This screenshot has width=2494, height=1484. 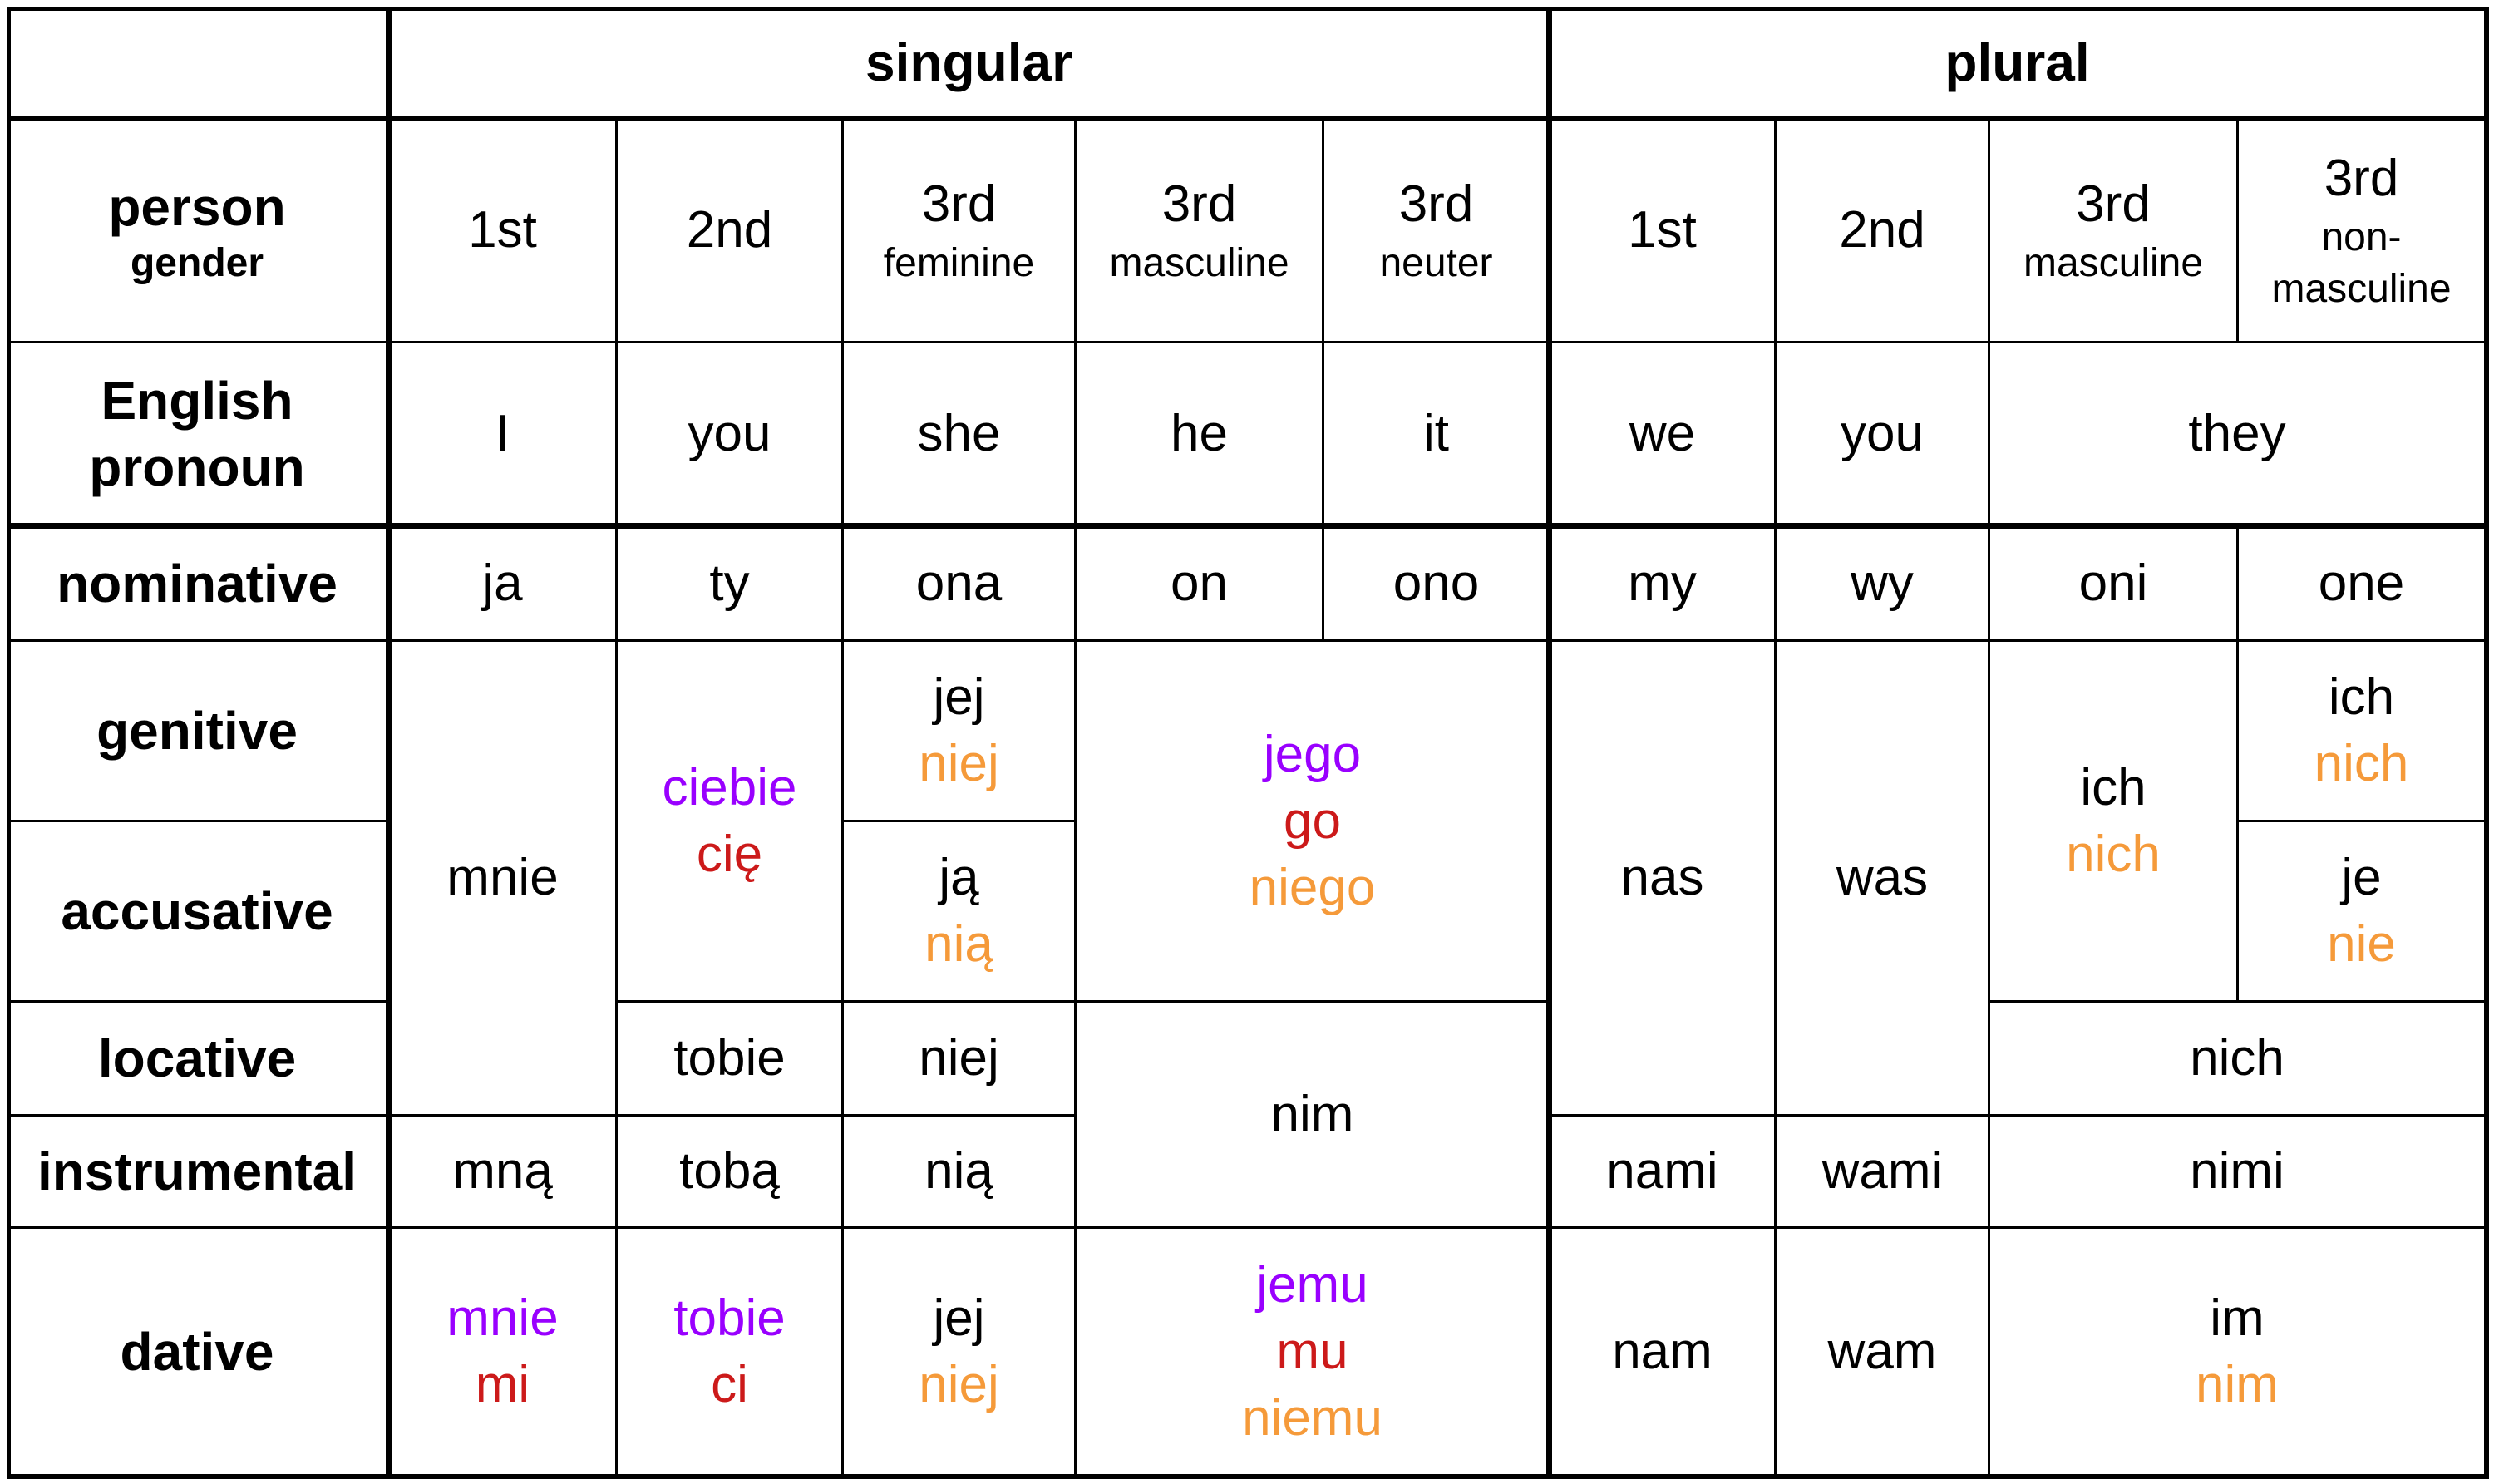 What do you see at coordinates (197, 401) in the screenshot?
I see `english-label: English` at bounding box center [197, 401].